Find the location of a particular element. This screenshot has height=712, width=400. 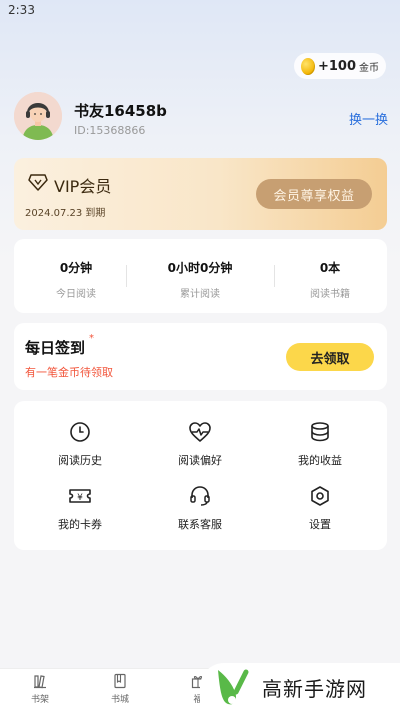

user-id: ID:15368866 is located at coordinates (110, 130).